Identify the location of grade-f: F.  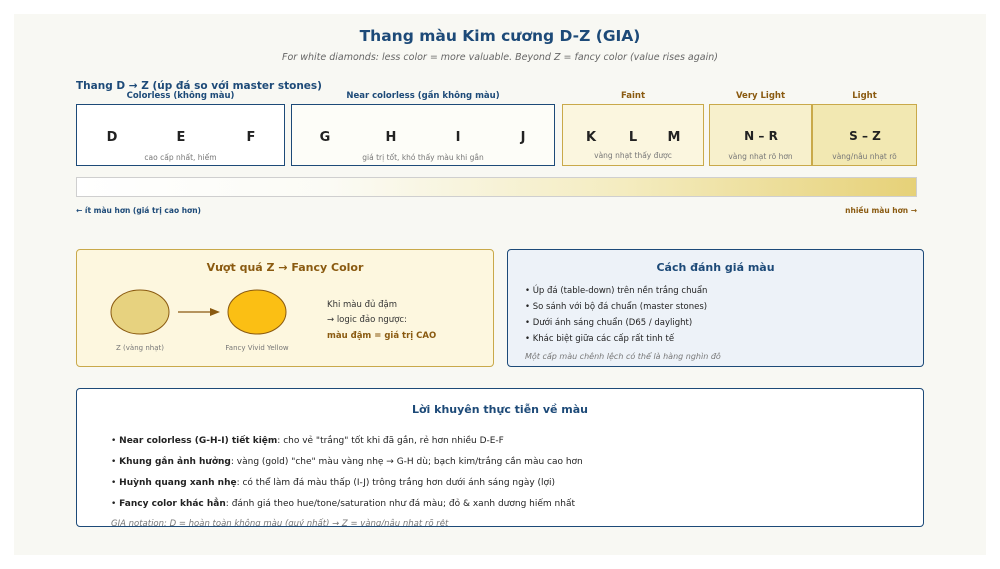
(251, 137).